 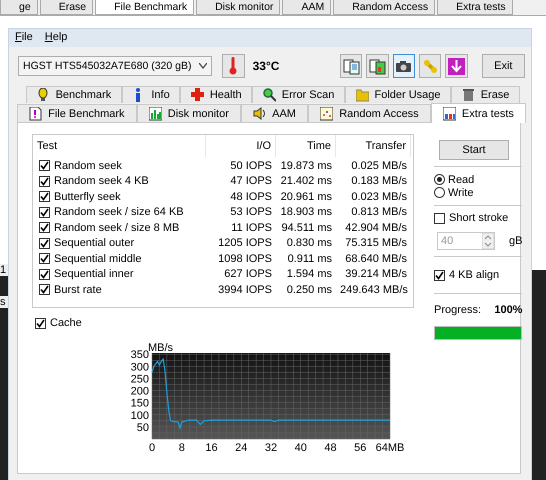 What do you see at coordinates (139, 379) in the screenshot?
I see `y-tick-label: 250` at bounding box center [139, 379].